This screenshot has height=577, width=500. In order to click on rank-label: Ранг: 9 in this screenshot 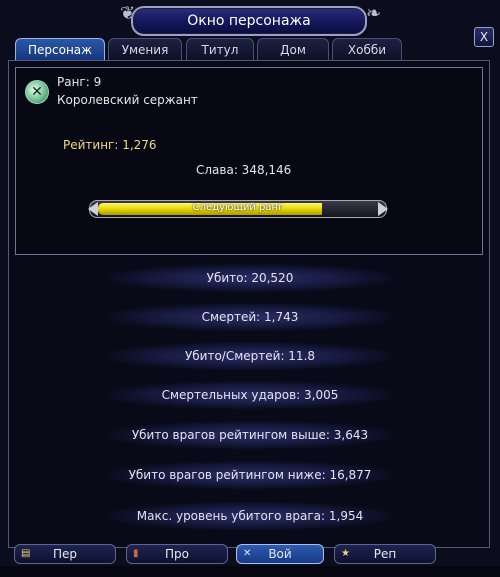, I will do `click(79, 82)`.